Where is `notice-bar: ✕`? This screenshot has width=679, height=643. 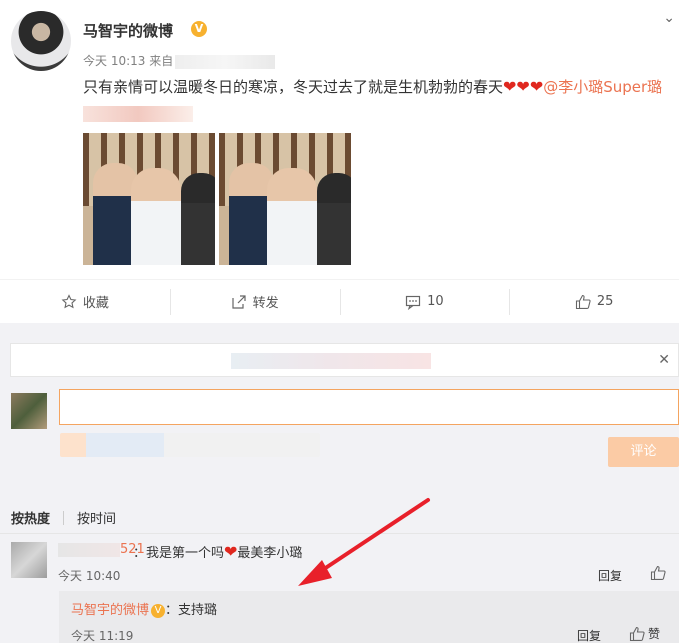 notice-bar: ✕ is located at coordinates (344, 360).